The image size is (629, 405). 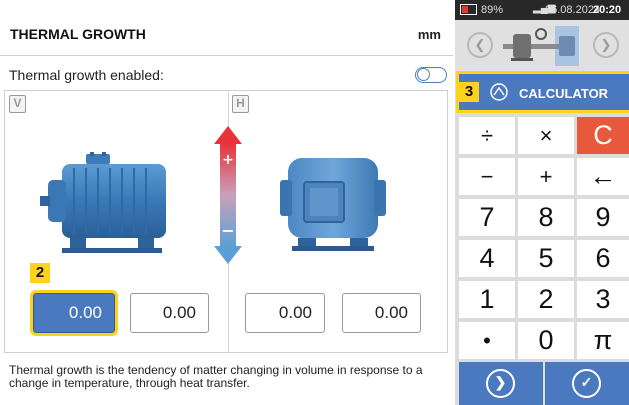 What do you see at coordinates (487, 135) in the screenshot?
I see `divide-key: ÷` at bounding box center [487, 135].